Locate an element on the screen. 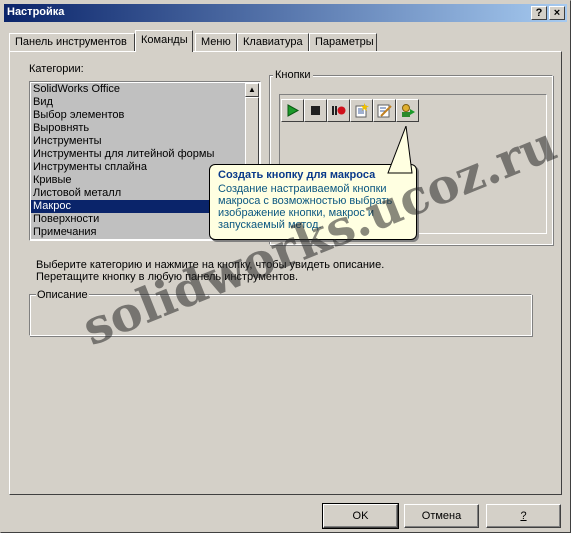  tab-toolbars: Панель инструментов is located at coordinates (72, 42).